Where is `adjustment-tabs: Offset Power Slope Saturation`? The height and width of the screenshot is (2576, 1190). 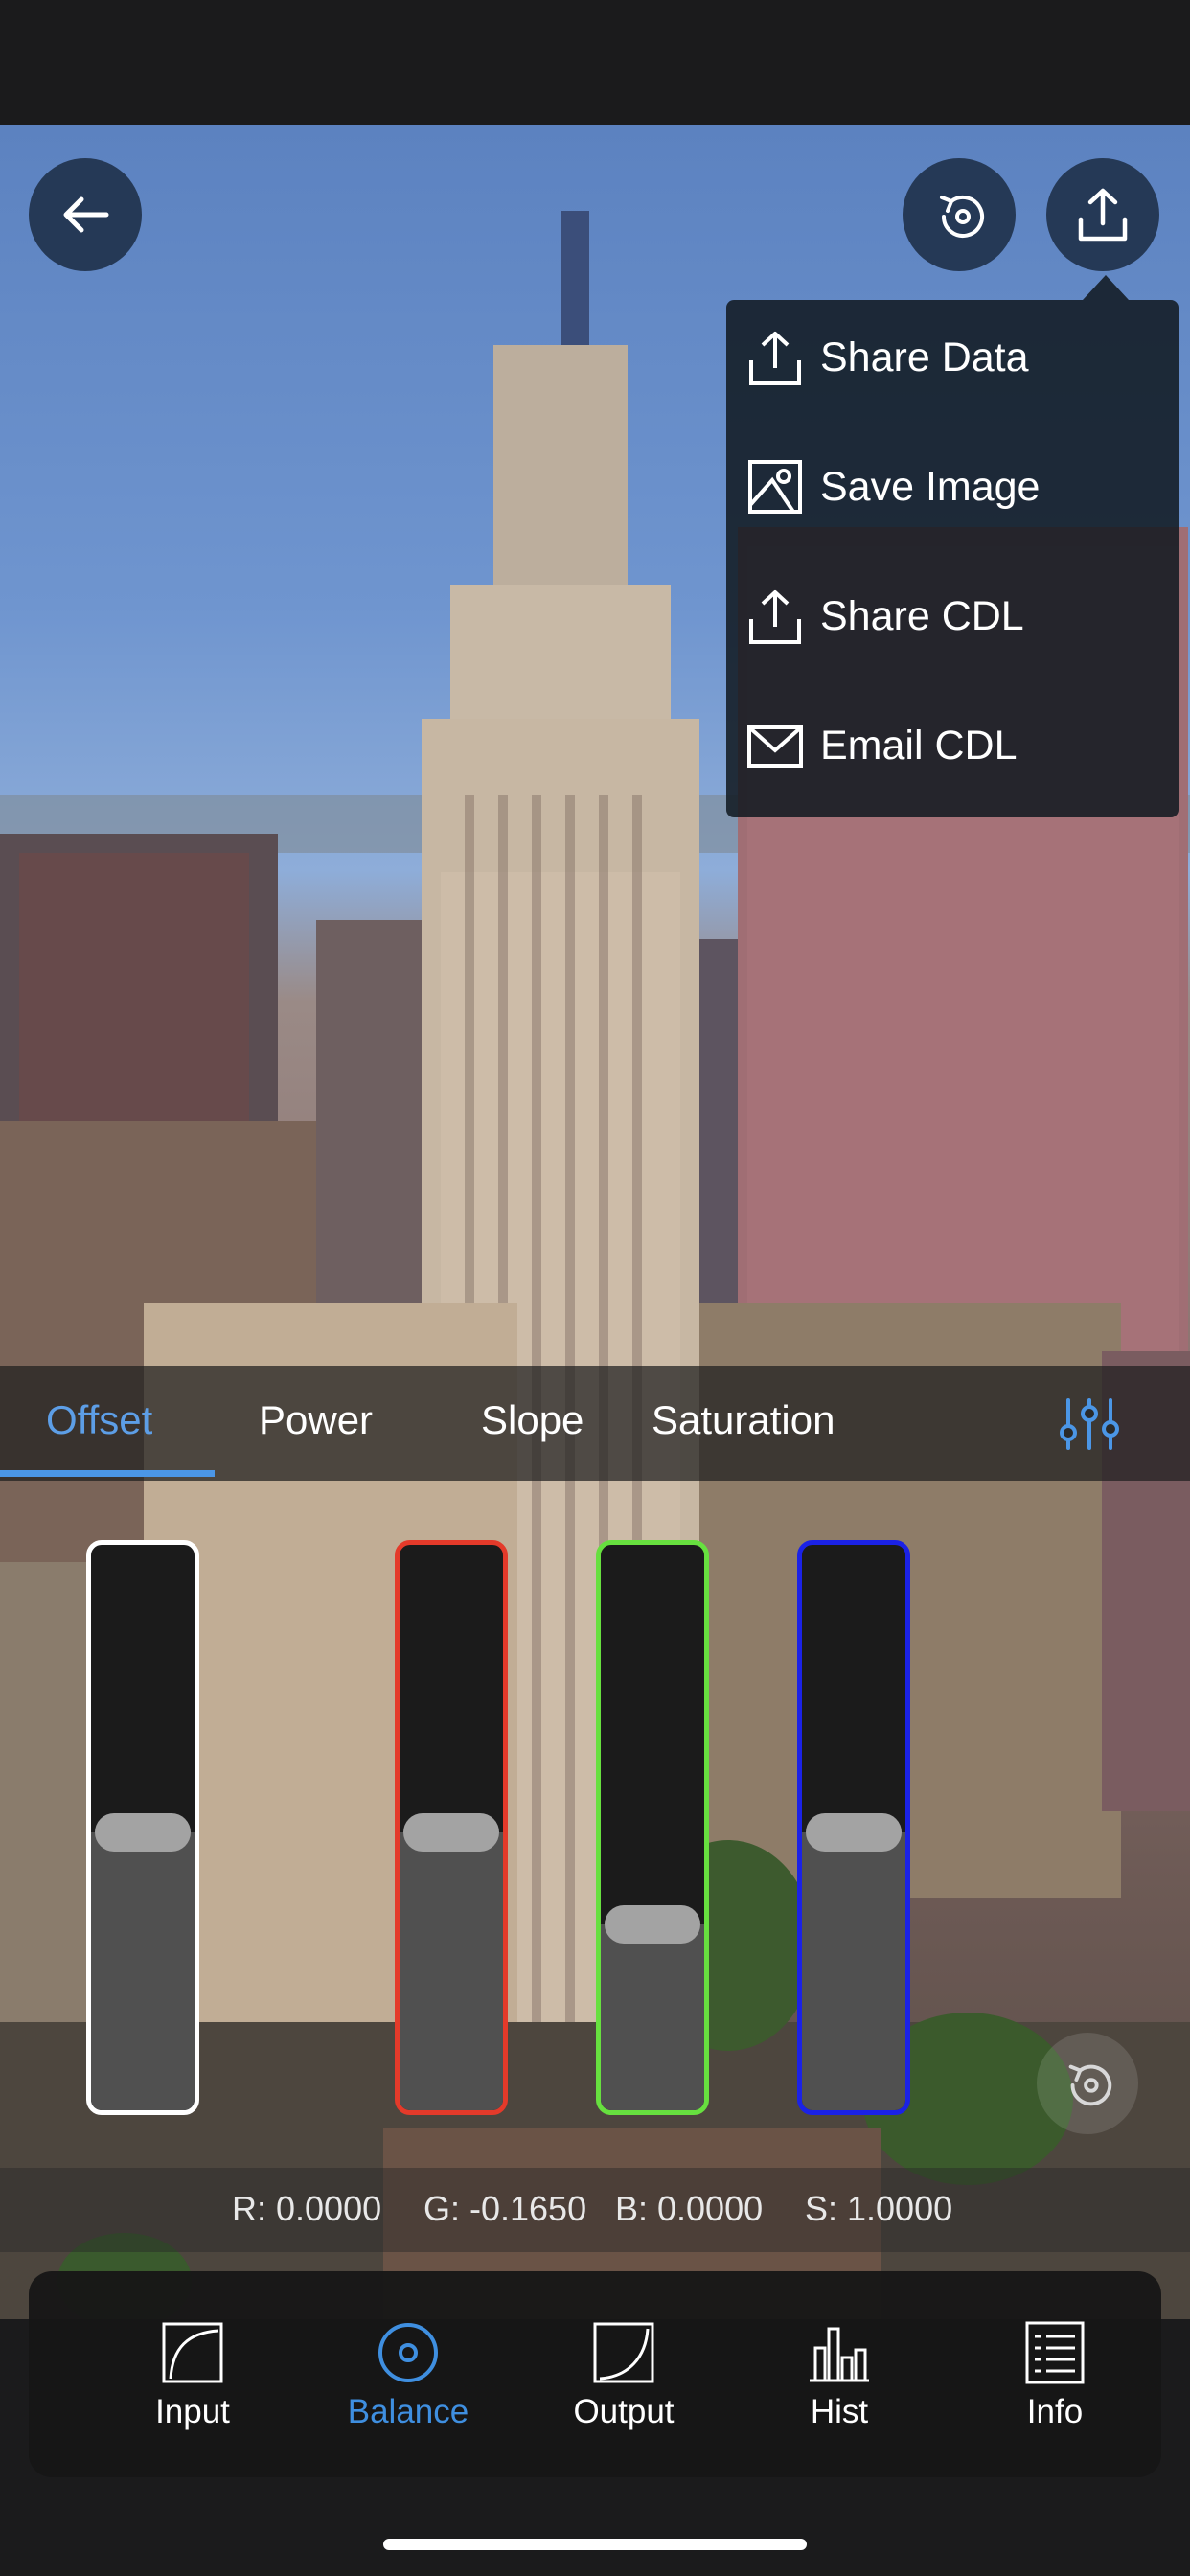
adjustment-tabs: Offset Power Slope Saturation is located at coordinates (595, 1423).